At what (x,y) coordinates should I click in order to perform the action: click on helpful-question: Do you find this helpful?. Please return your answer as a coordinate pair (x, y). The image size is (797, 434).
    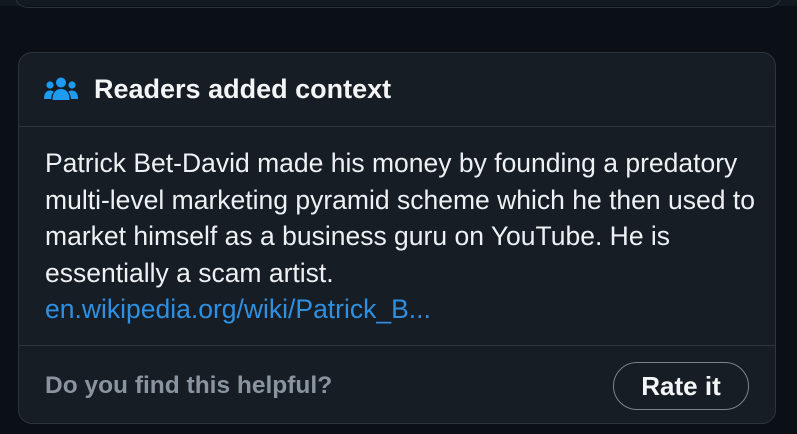
    Looking at the image, I should click on (189, 385).